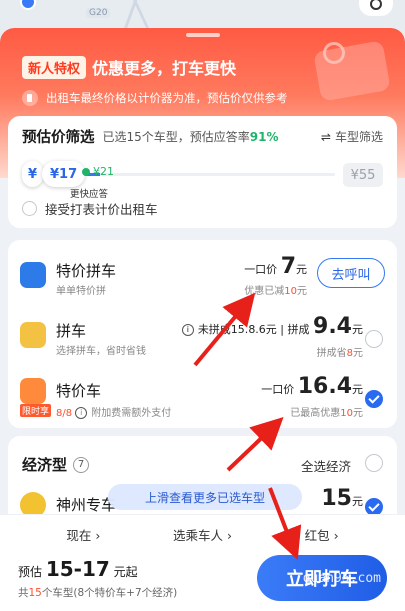 Image resolution: width=405 pixels, height=611 pixels. Describe the element at coordinates (224, 329) in the screenshot. I see `arrow-to-carpool` at that location.